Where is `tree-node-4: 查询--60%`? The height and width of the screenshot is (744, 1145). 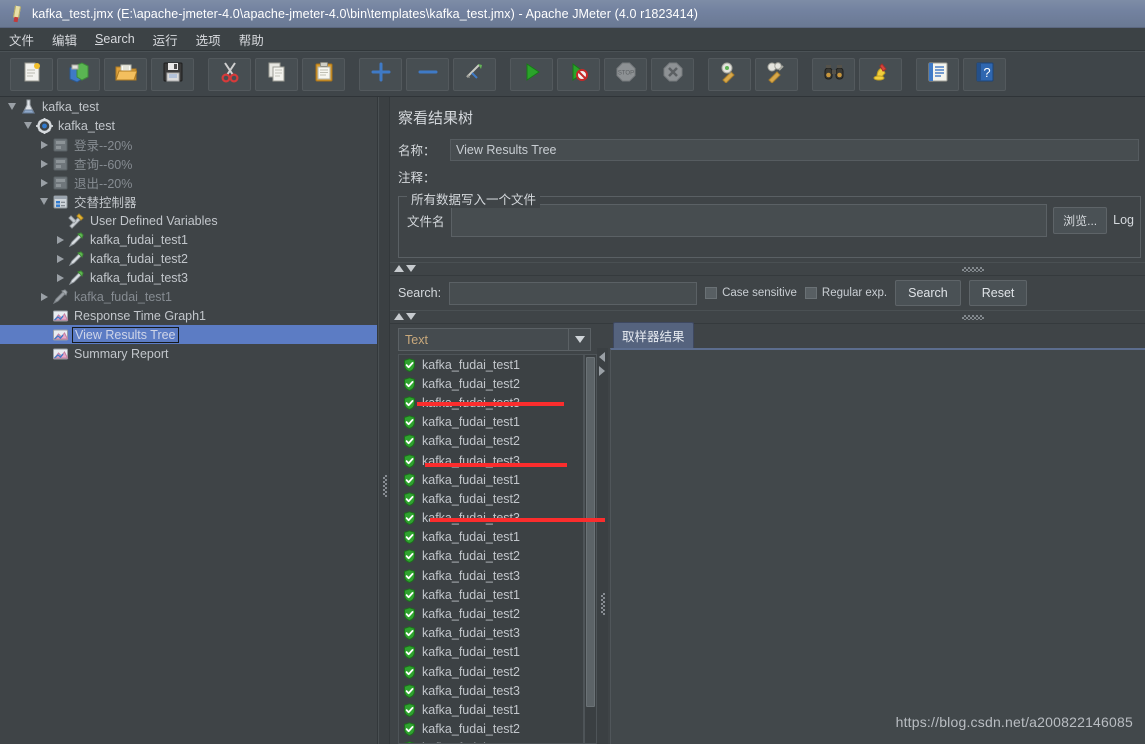
tree-node-4: 查询--60% is located at coordinates (188, 163).